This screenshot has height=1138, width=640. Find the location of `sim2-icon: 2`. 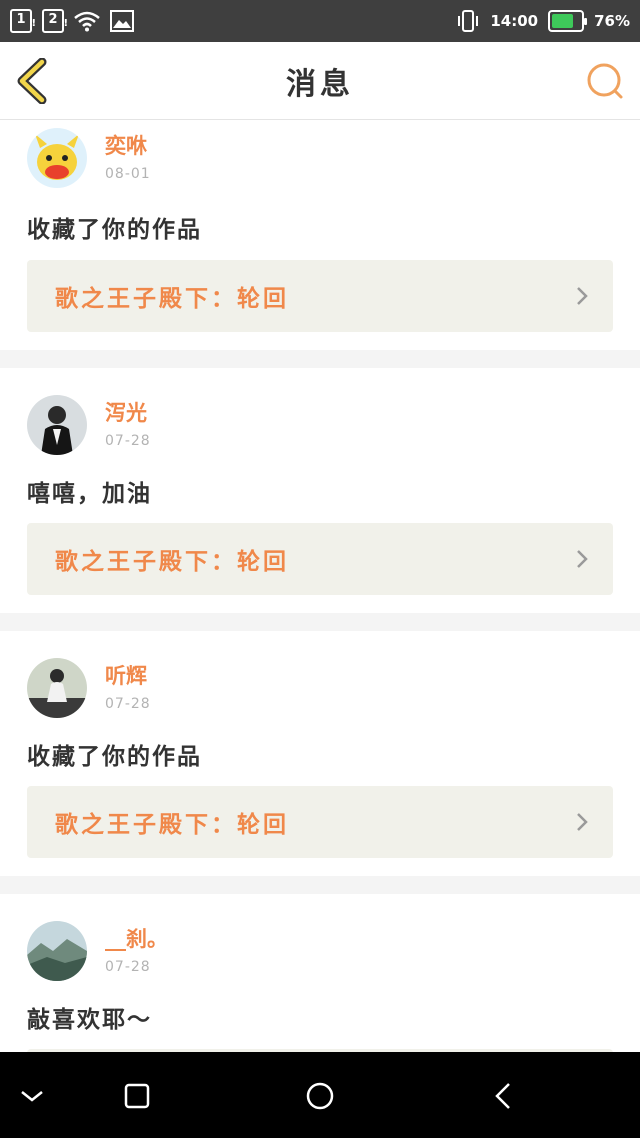

sim2-icon: 2 is located at coordinates (55, 21).